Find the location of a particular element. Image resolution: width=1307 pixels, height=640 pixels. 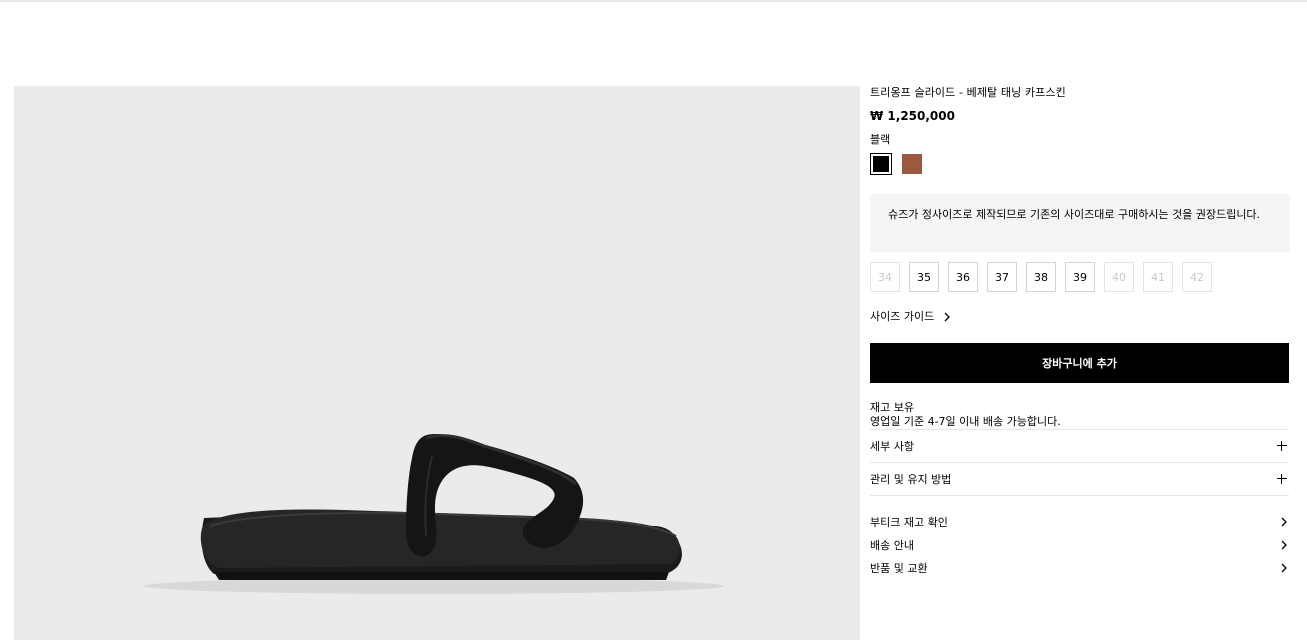

swatch-black-fill is located at coordinates (881, 164).